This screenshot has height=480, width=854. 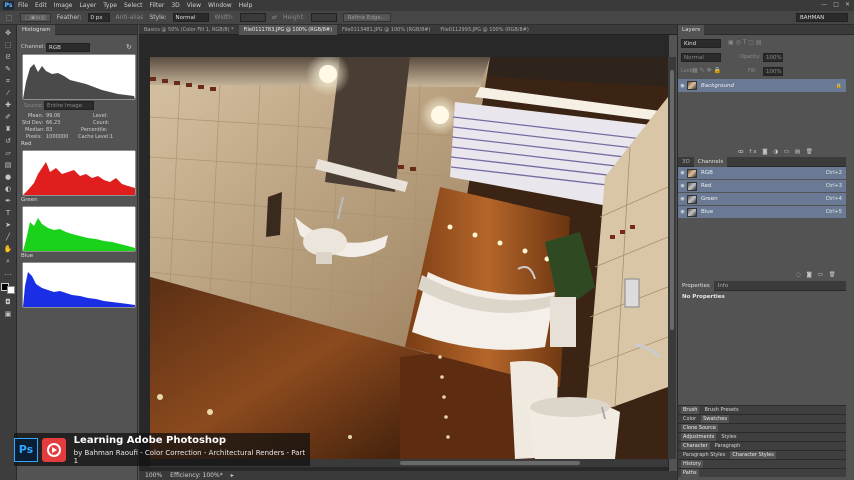 What do you see at coordinates (728, 437) in the screenshot?
I see `tab-styles: Styles` at bounding box center [728, 437].